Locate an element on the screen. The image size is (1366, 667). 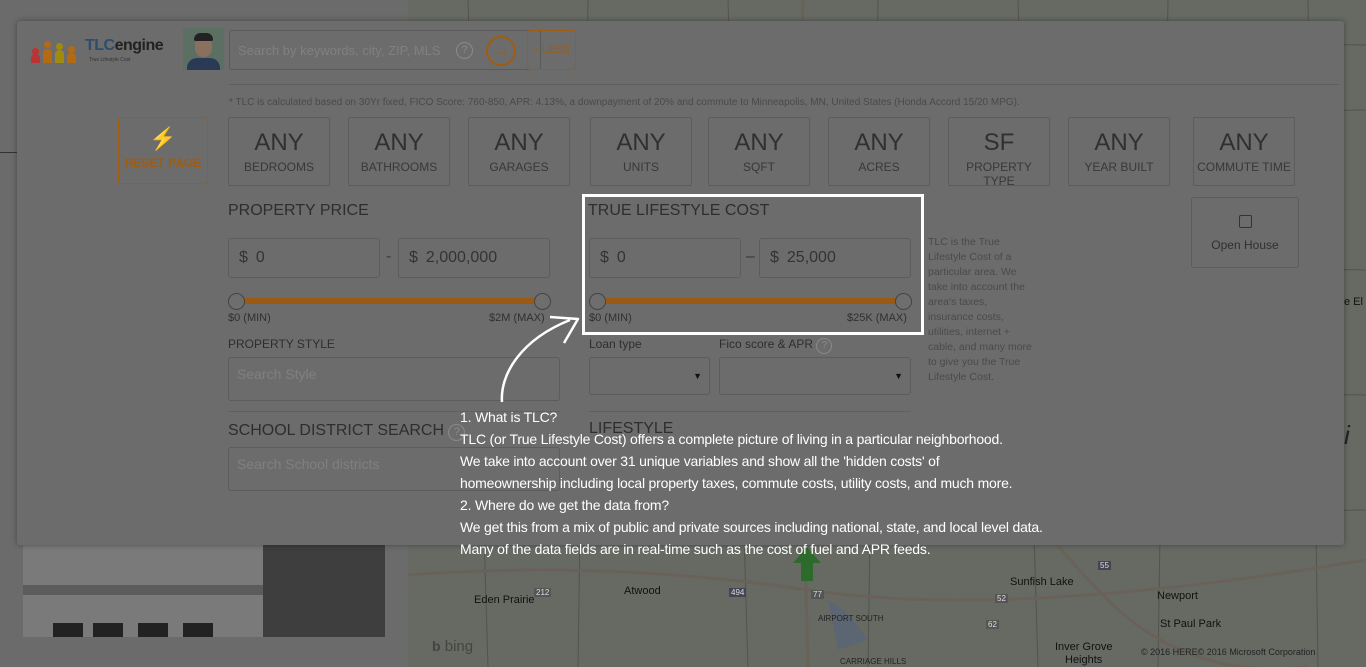
plug-icon: ⚡ is located at coordinates (163, 138).